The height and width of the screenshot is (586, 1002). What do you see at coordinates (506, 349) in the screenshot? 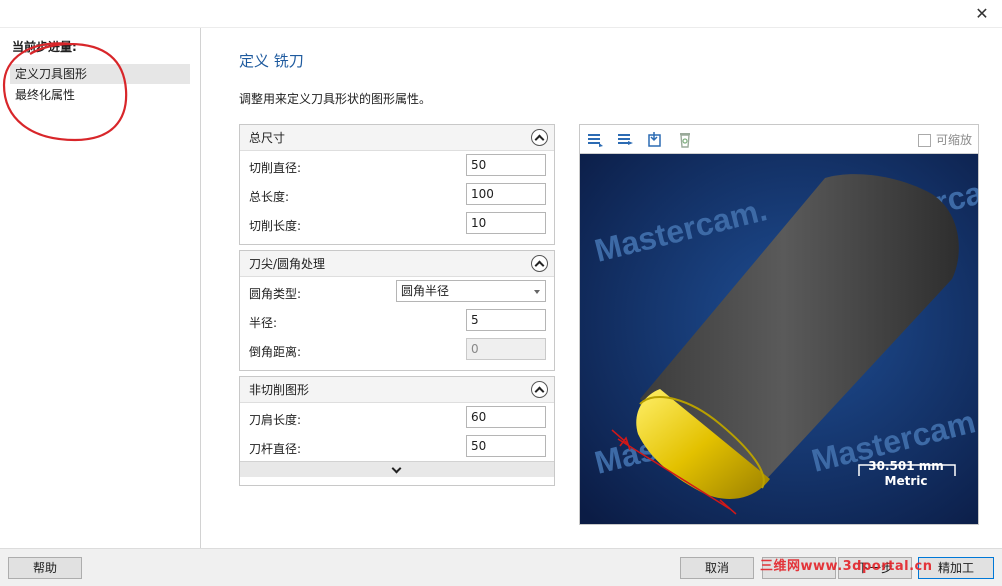
I see `chamfer-input` at bounding box center [506, 349].